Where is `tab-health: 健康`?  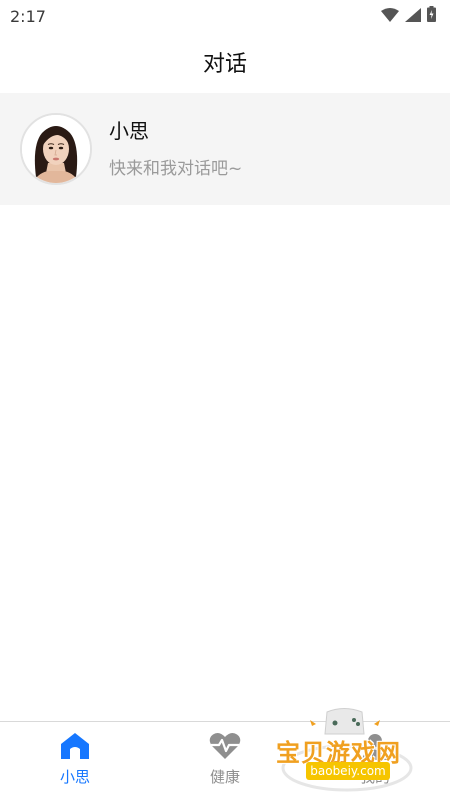
tab-health: 健康 is located at coordinates (225, 754).